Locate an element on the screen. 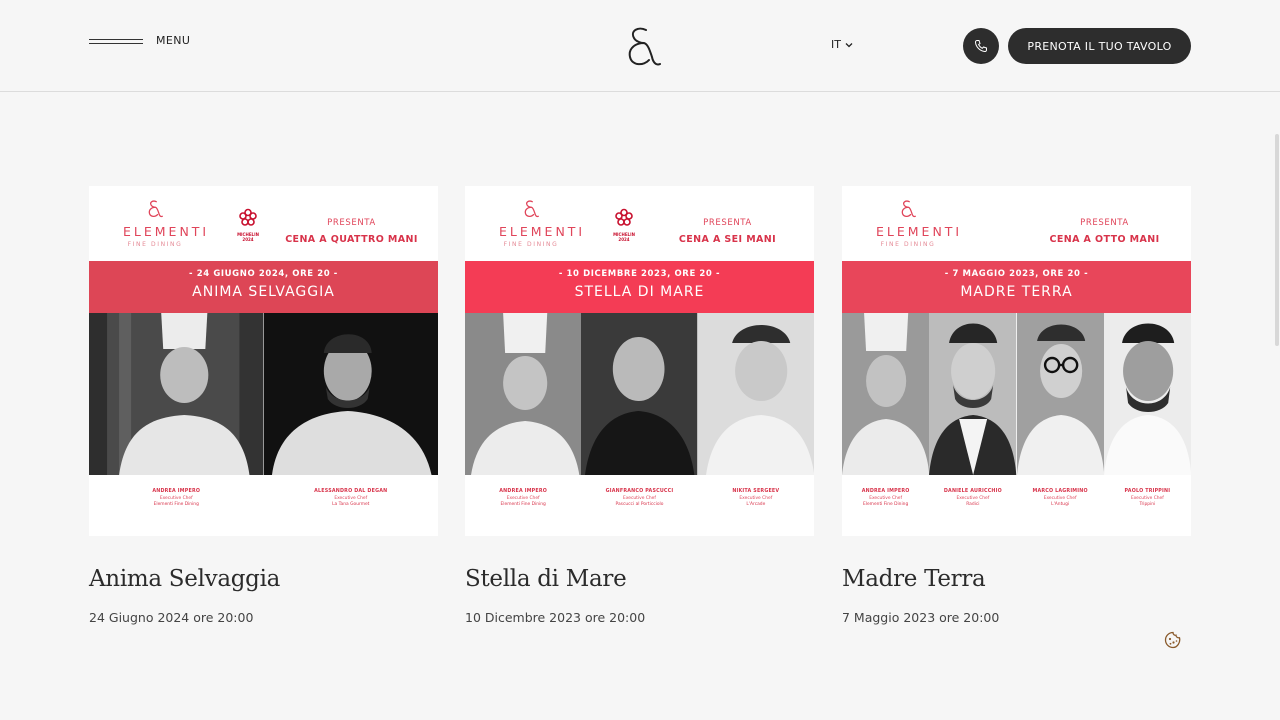 This screenshot has height=720, width=1280. phone-button is located at coordinates (981, 46).